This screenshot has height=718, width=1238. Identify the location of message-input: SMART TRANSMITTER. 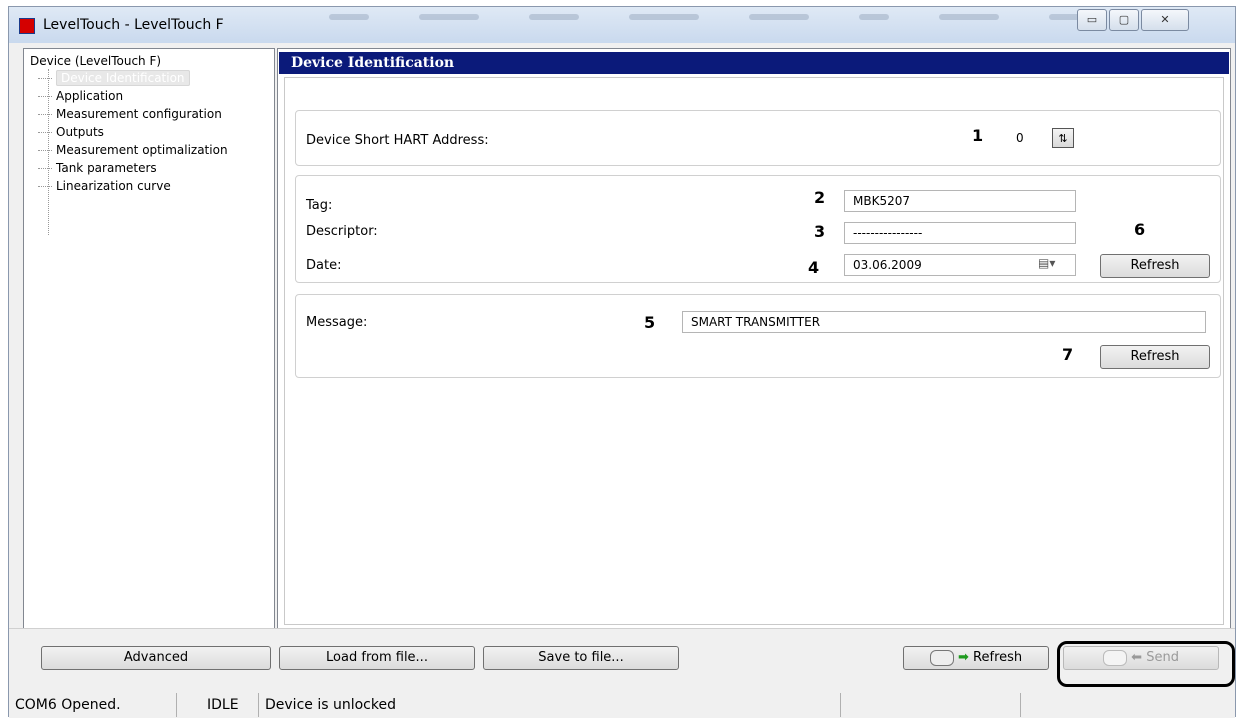
(944, 322).